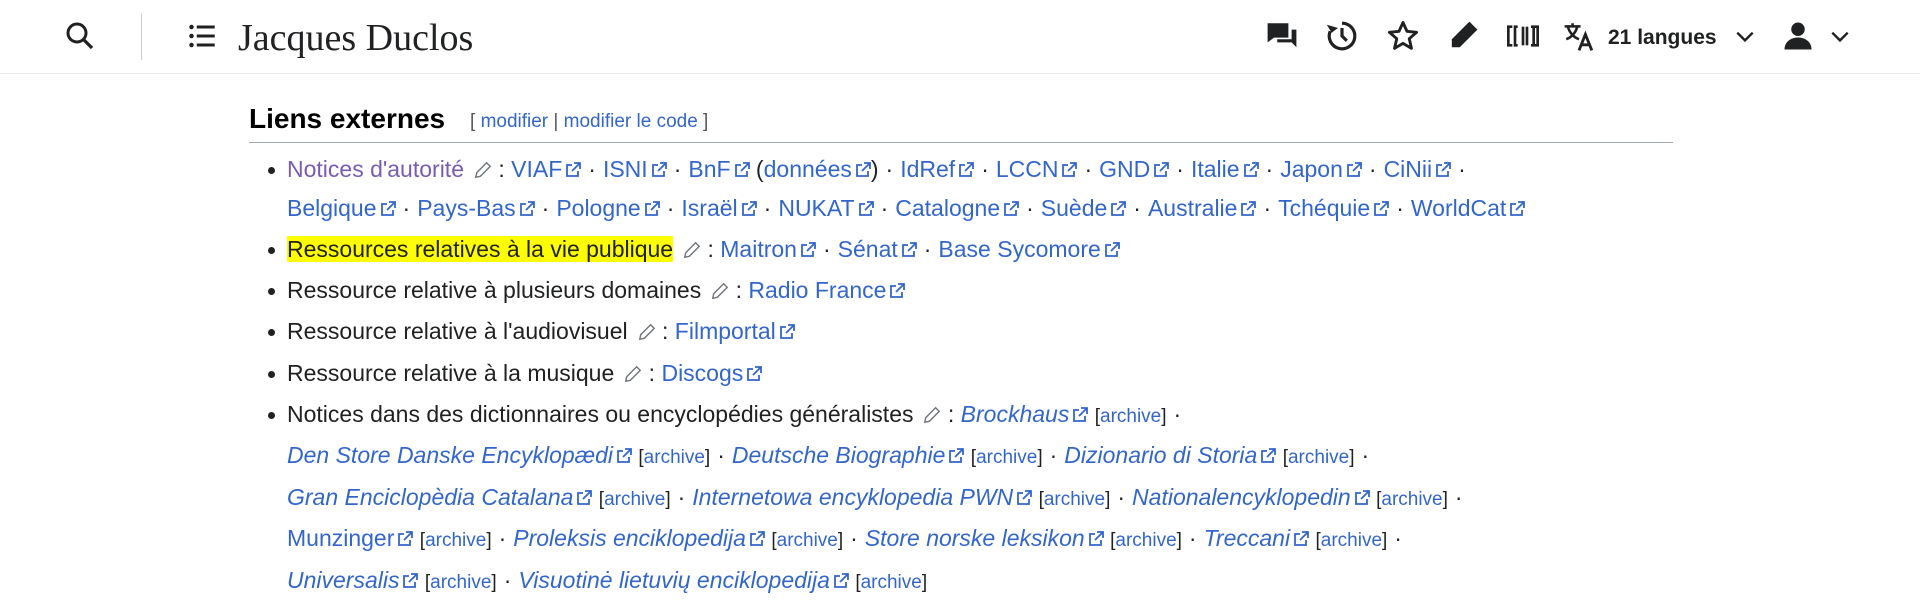 Image resolution: width=1920 pixels, height=605 pixels. What do you see at coordinates (202, 36) in the screenshot?
I see `toc-icon` at bounding box center [202, 36].